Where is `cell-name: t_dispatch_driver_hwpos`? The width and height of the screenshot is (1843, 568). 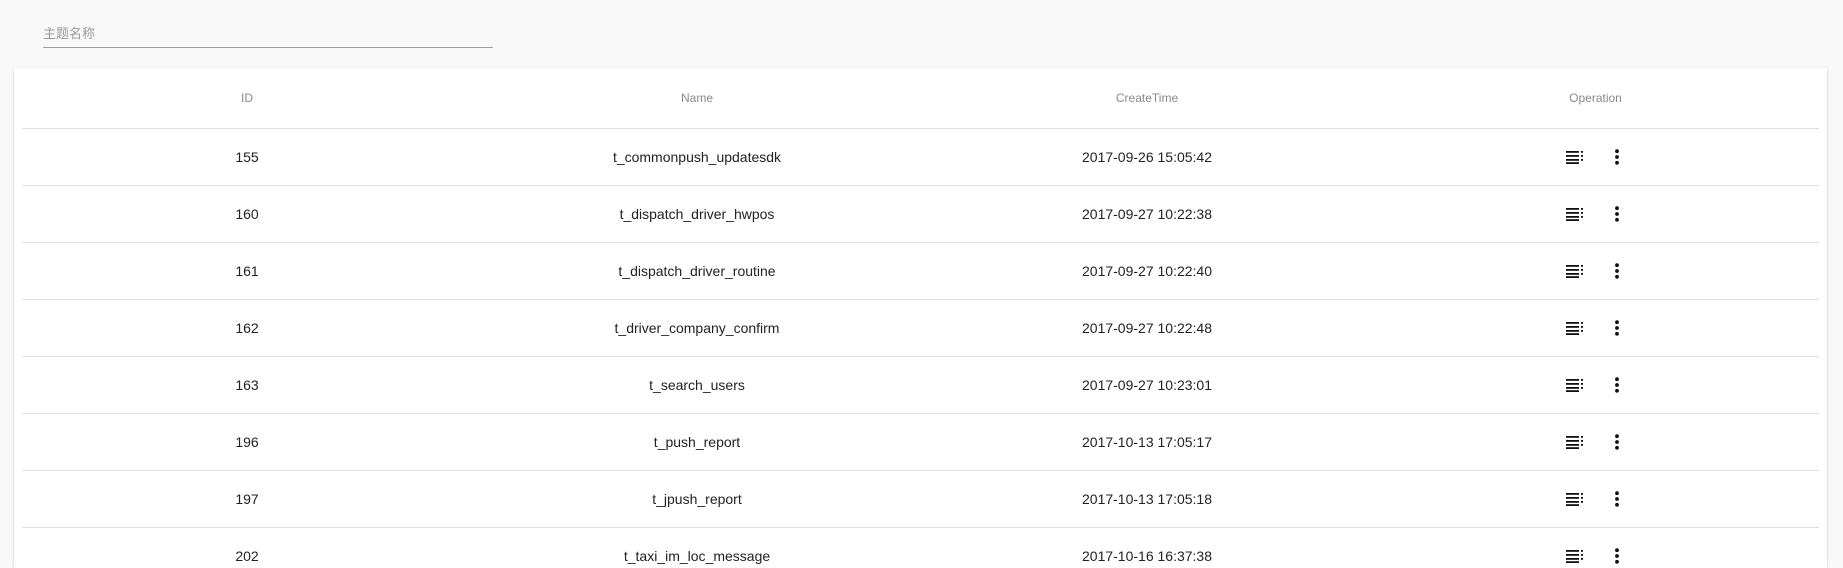 cell-name: t_dispatch_driver_hwpos is located at coordinates (697, 214).